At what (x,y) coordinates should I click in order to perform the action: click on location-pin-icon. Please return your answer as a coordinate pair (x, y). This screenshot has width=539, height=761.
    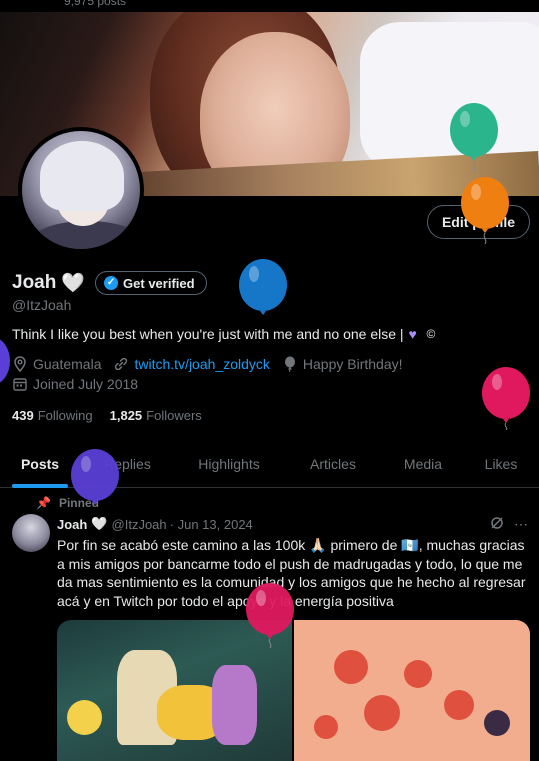
    Looking at the image, I should click on (20, 364).